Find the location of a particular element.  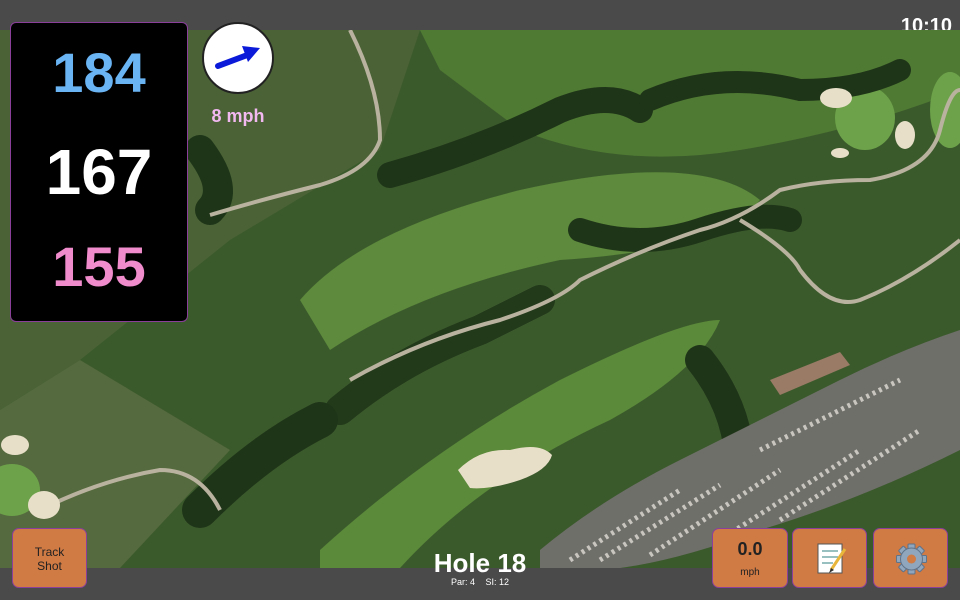

speed-unit: mph is located at coordinates (750, 572).